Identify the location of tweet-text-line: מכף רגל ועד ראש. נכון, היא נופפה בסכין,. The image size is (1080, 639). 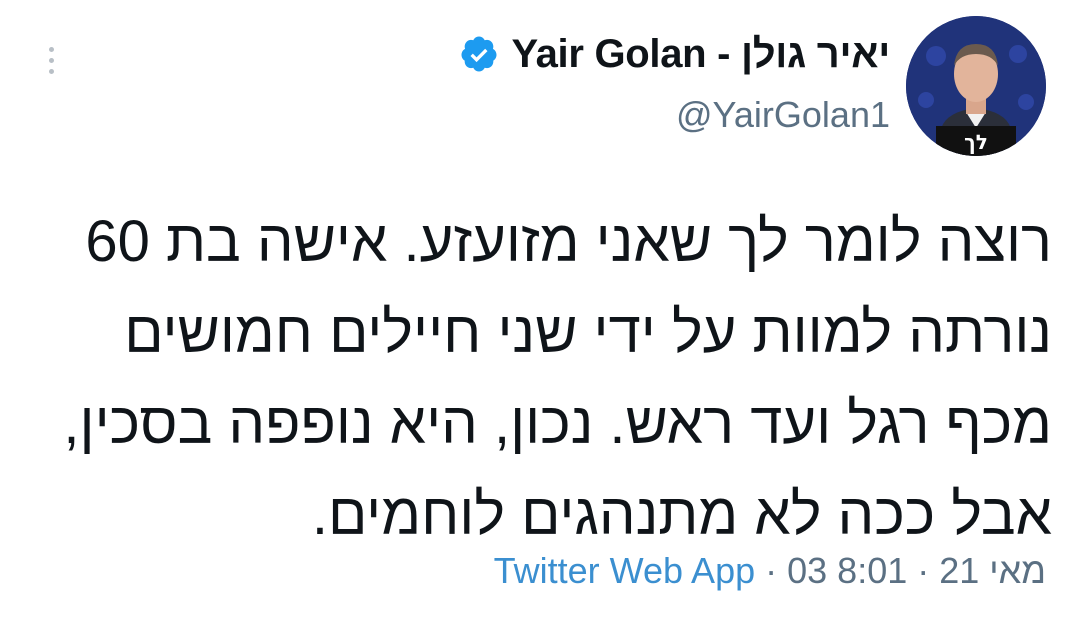
(557, 423).